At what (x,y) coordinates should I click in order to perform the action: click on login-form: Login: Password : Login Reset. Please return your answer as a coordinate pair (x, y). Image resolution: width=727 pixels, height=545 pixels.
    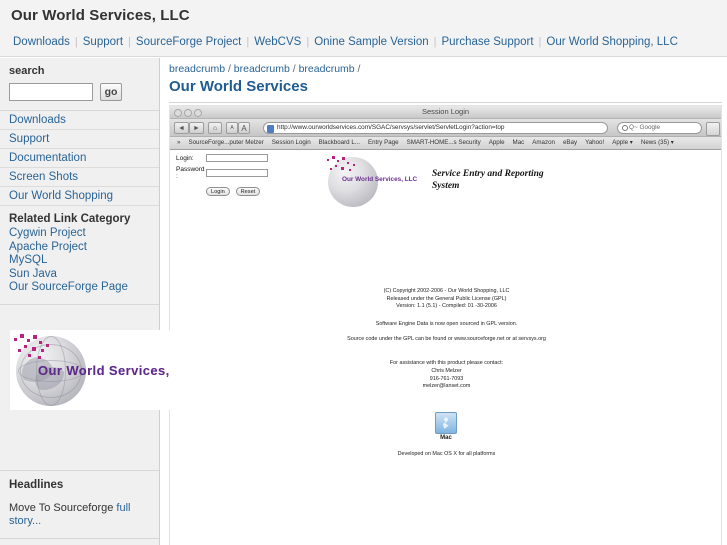
    Looking at the image, I should click on (222, 175).